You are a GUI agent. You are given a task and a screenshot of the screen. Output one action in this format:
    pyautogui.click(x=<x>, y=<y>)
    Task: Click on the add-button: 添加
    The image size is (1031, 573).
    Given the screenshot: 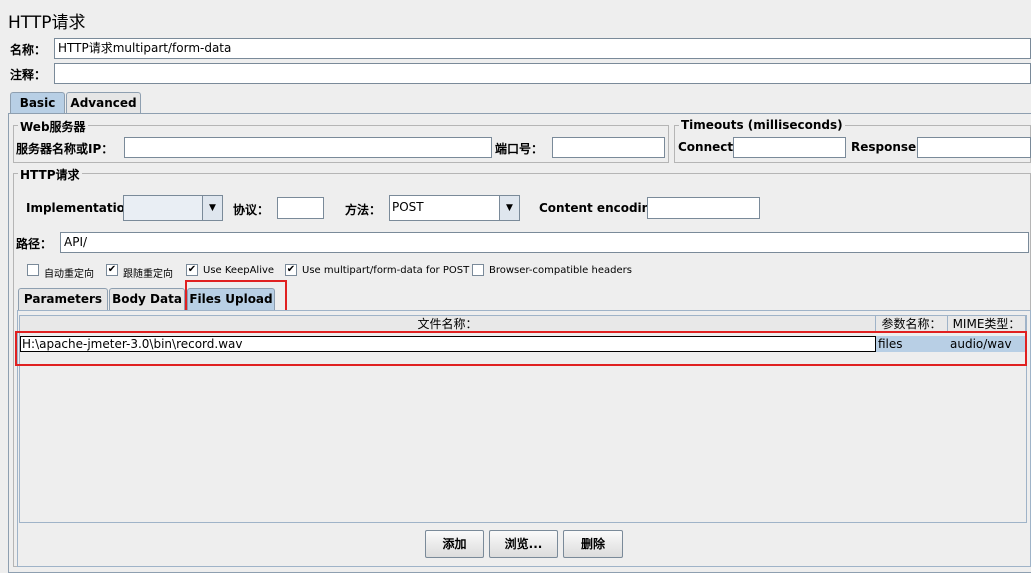 What is the action you would take?
    pyautogui.click(x=454, y=544)
    